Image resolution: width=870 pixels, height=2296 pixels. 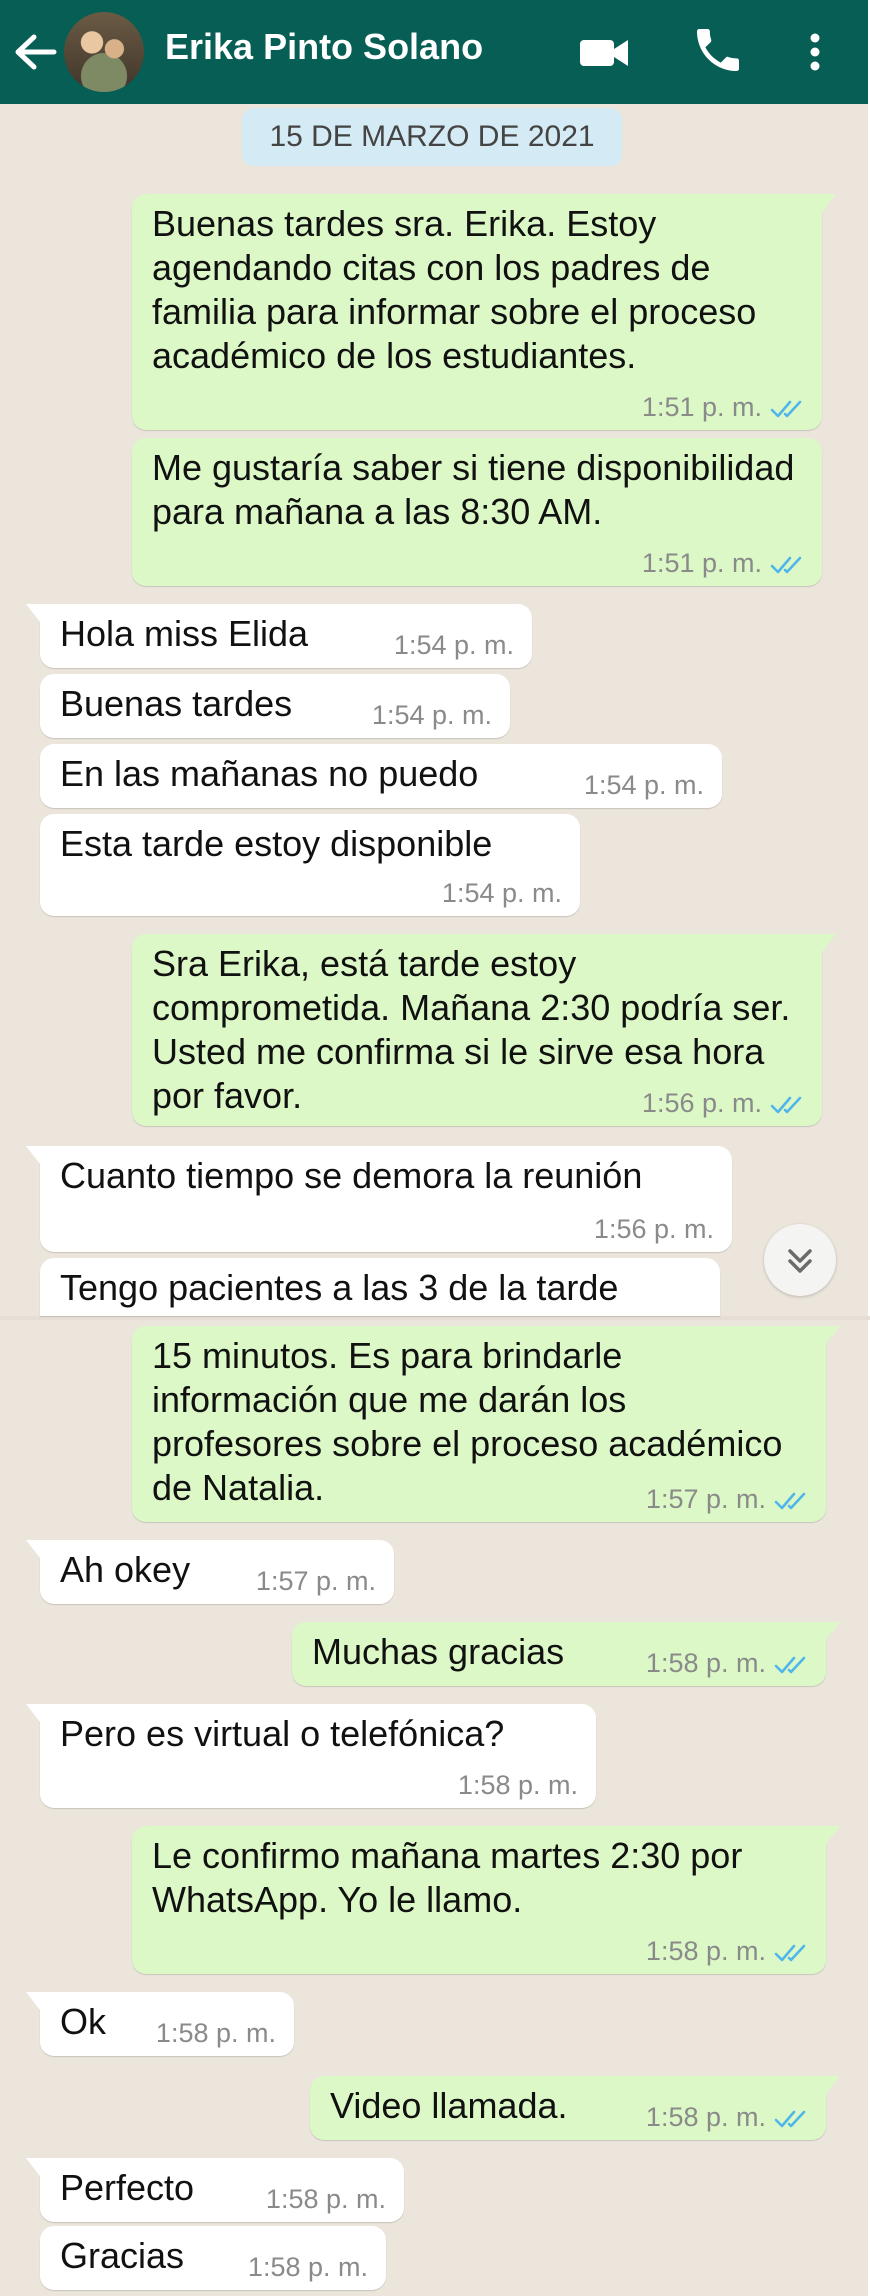 What do you see at coordinates (215, 2190) in the screenshot?
I see `message-bubble-incoming: Perfecto 1:58 p. m.` at bounding box center [215, 2190].